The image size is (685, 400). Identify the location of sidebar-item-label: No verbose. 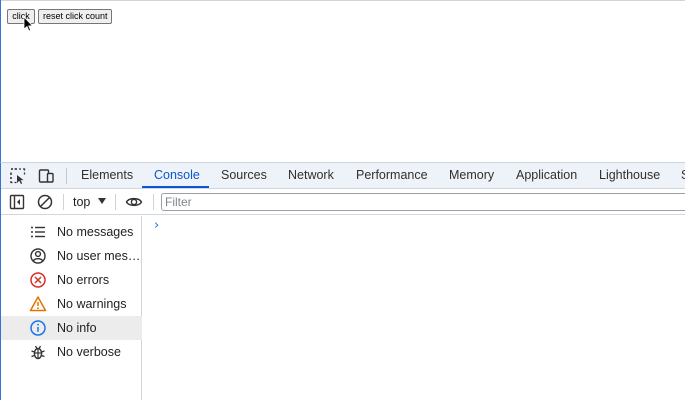
(89, 352).